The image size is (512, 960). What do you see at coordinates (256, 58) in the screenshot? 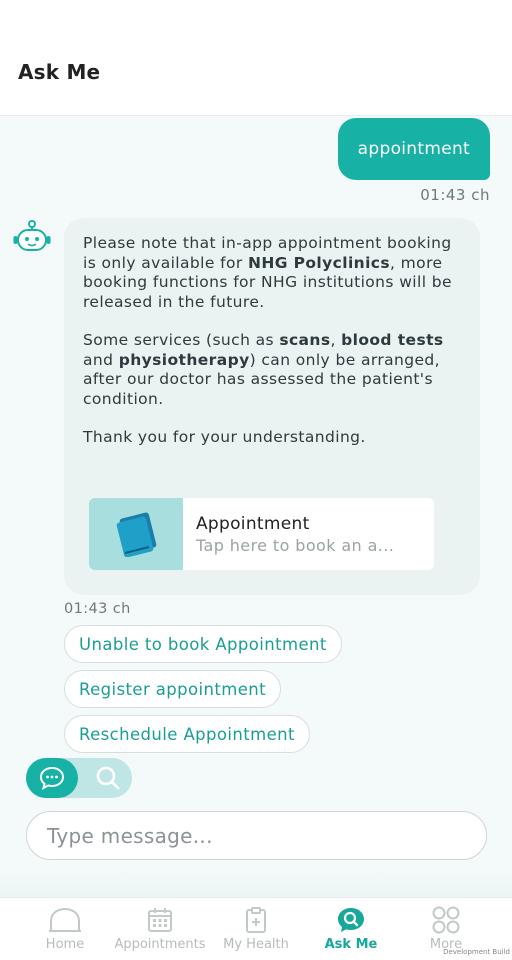
I see `header-bar: Ask Me` at bounding box center [256, 58].